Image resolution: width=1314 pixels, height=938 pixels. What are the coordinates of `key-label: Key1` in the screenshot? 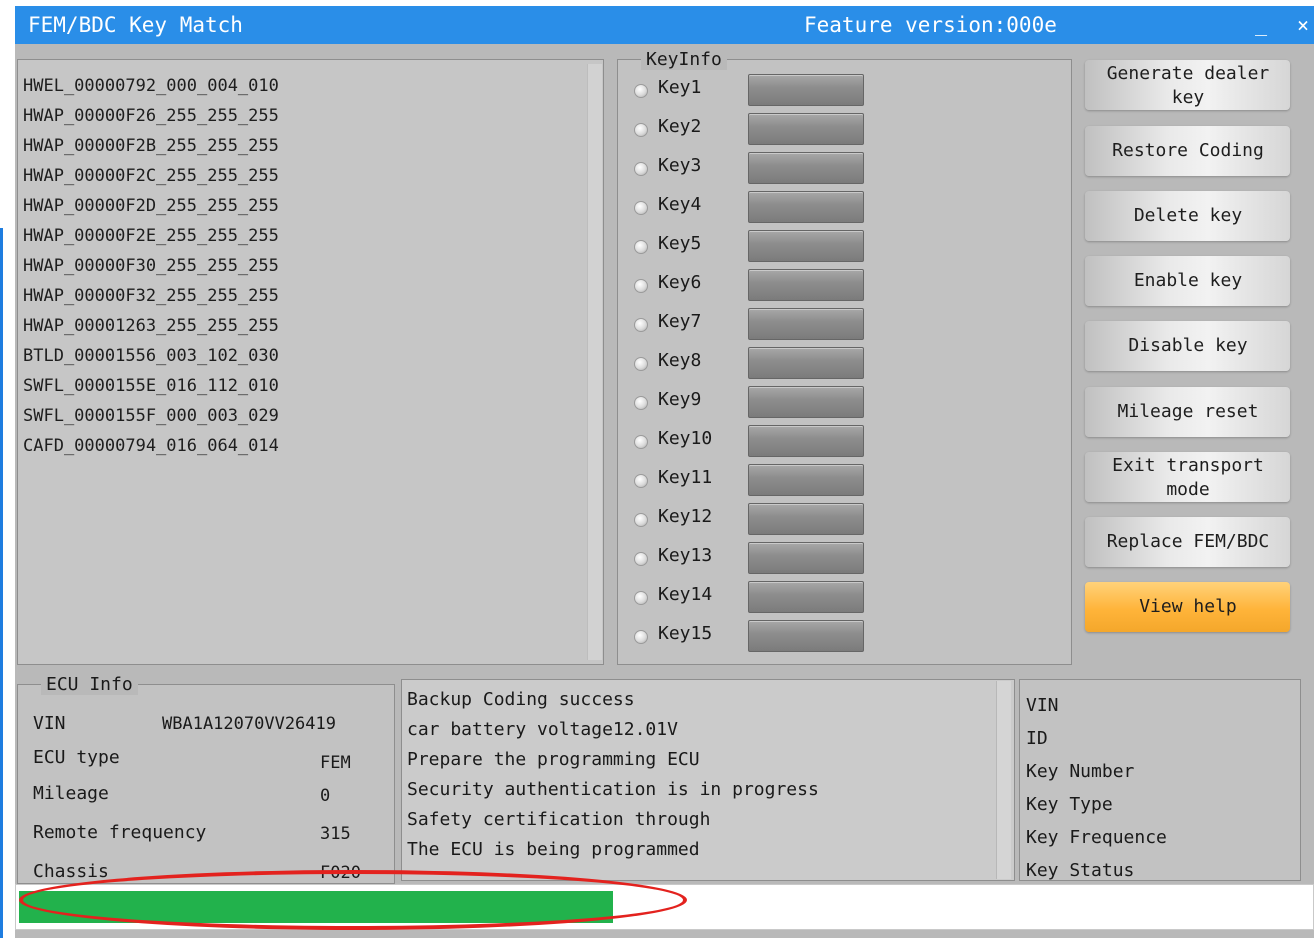 It's located at (680, 87).